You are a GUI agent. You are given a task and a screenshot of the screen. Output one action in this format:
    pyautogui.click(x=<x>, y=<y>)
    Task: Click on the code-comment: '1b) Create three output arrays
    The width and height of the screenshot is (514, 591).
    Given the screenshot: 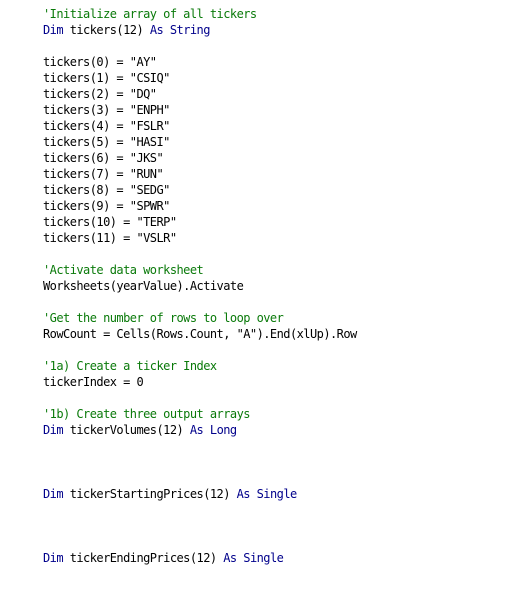 What is the action you would take?
    pyautogui.click(x=146, y=414)
    